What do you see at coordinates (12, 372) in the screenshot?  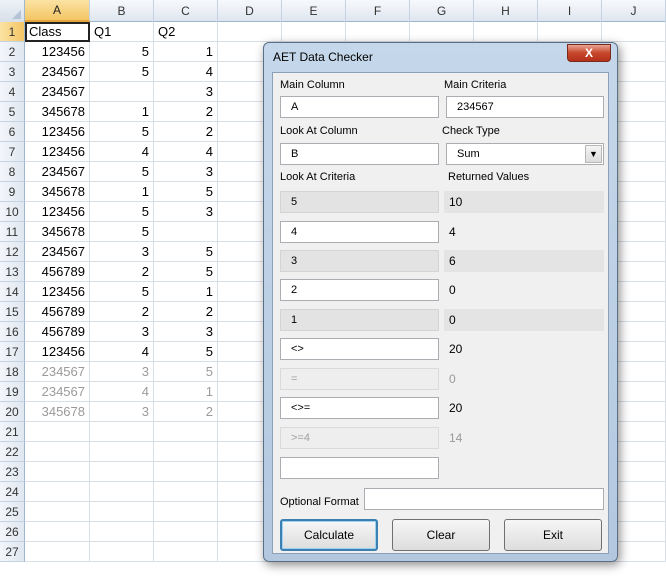 I see `row-header: 18` at bounding box center [12, 372].